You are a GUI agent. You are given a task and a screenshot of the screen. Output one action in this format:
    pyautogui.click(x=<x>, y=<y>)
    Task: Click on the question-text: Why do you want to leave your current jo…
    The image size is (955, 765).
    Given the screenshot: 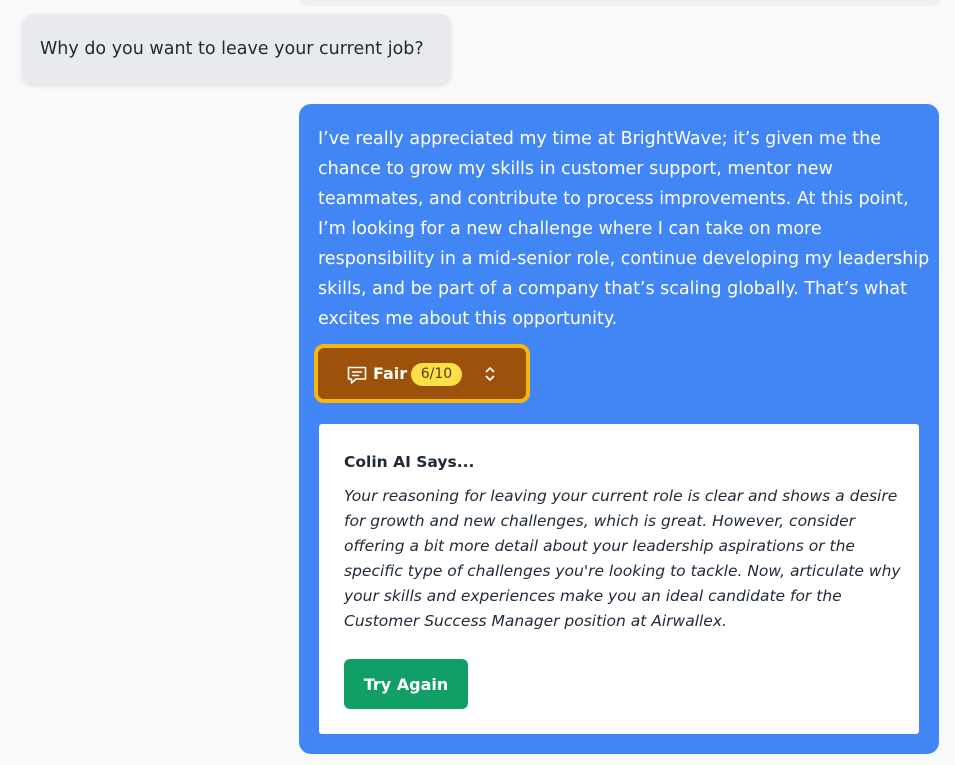 What is the action you would take?
    pyautogui.click(x=232, y=49)
    